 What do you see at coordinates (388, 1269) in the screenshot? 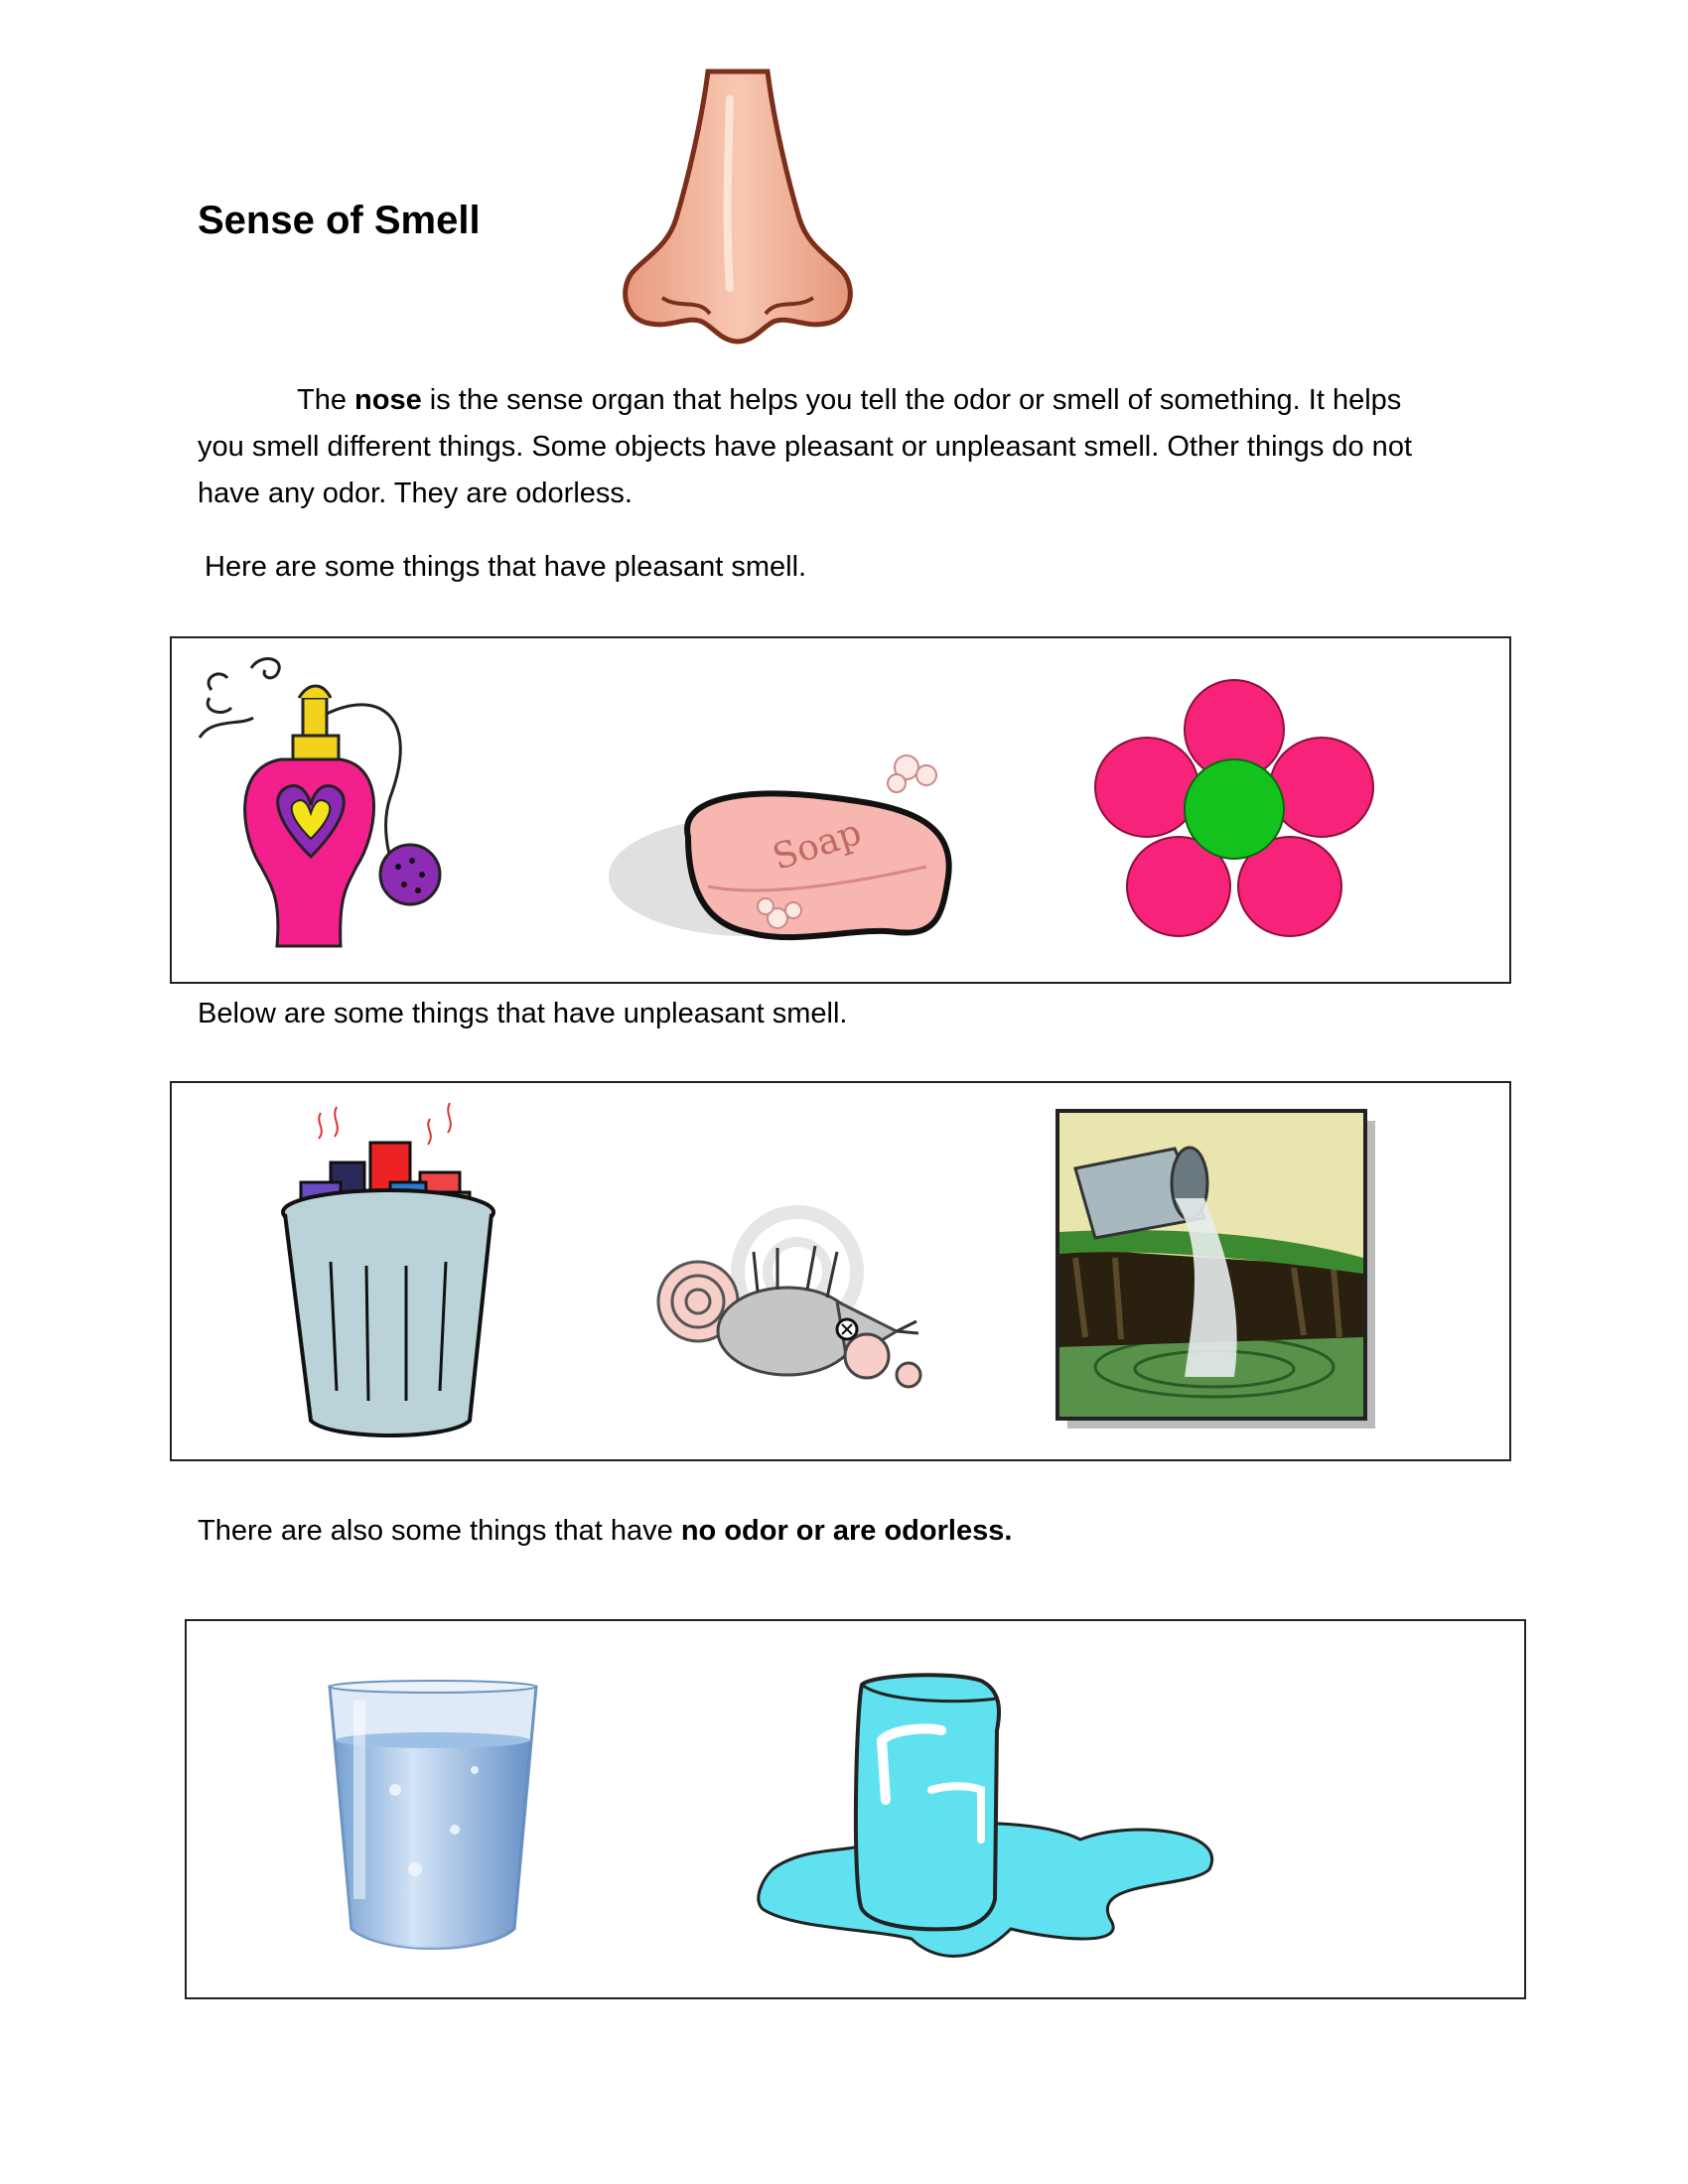
I see `trash-can-icon` at bounding box center [388, 1269].